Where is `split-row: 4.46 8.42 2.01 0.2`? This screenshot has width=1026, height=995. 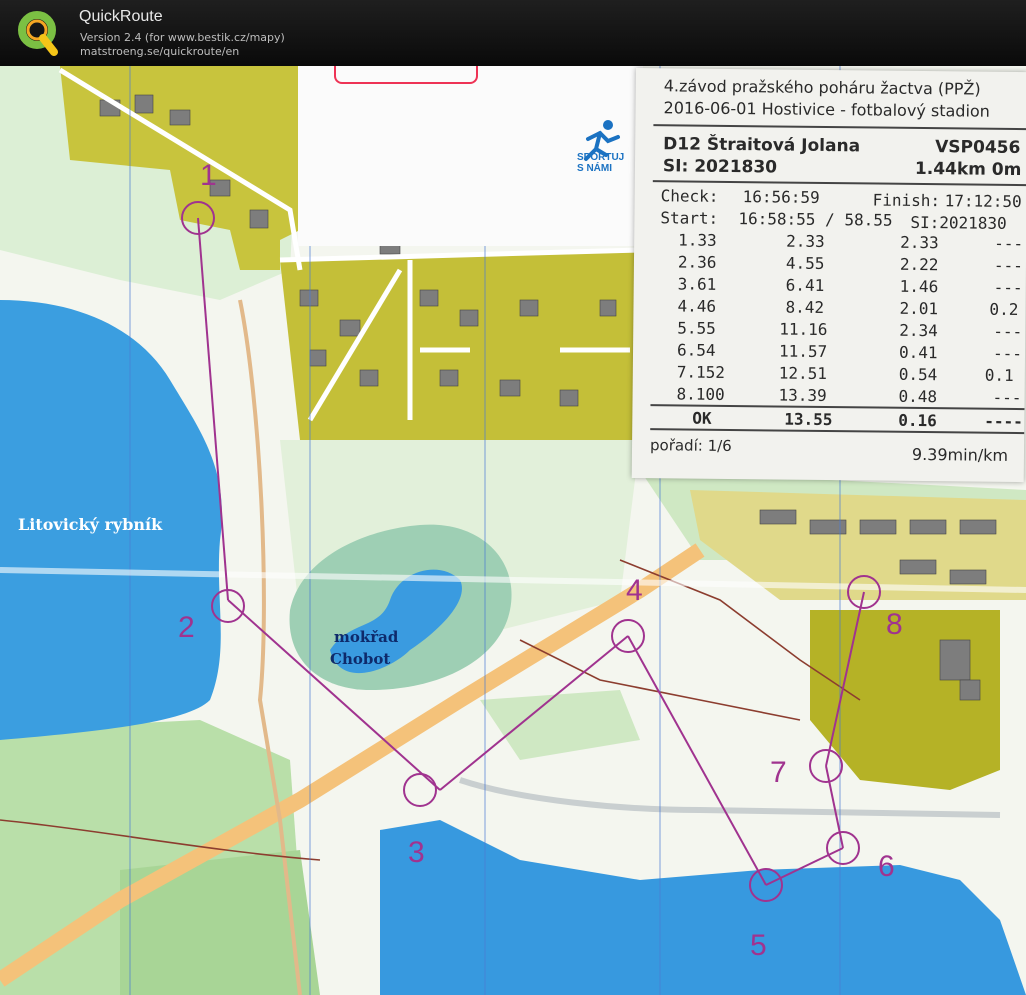
split-row: 4.46 8.42 2.01 0.2 is located at coordinates (829, 308).